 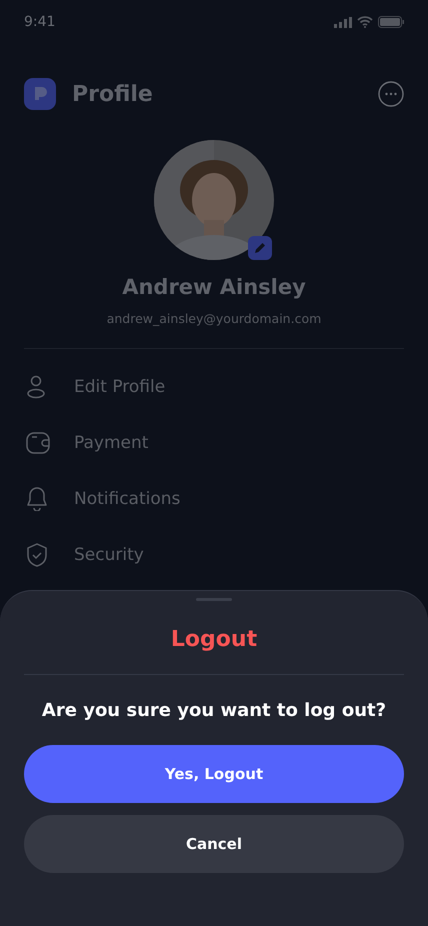 What do you see at coordinates (214, 844) in the screenshot?
I see `cancel-button: Cancel` at bounding box center [214, 844].